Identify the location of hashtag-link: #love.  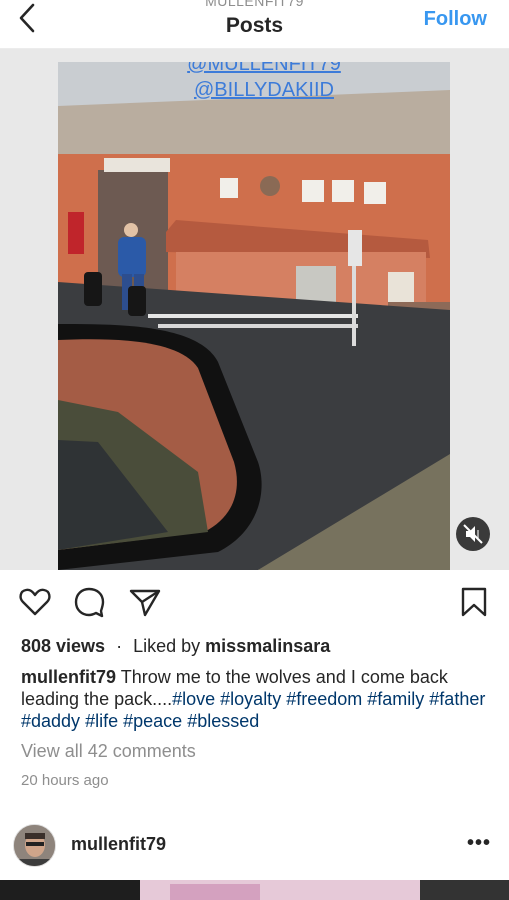
(193, 699).